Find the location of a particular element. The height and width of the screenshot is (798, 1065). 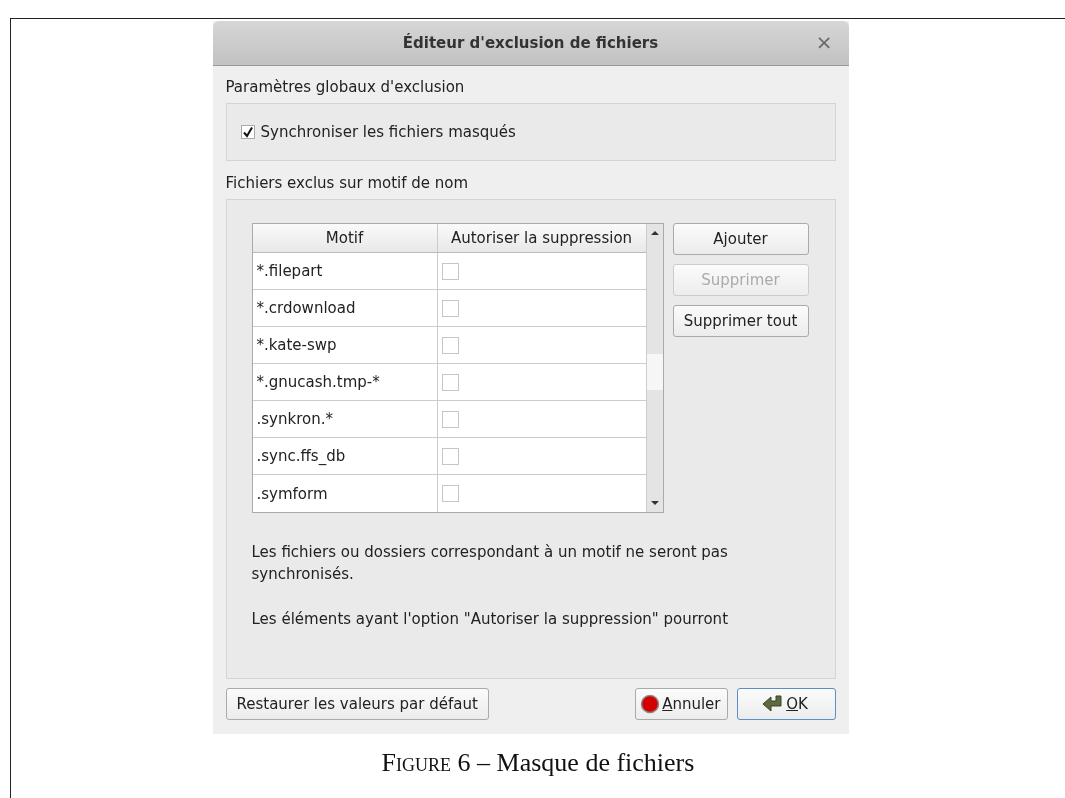

cancel-button: Annuler is located at coordinates (681, 704).